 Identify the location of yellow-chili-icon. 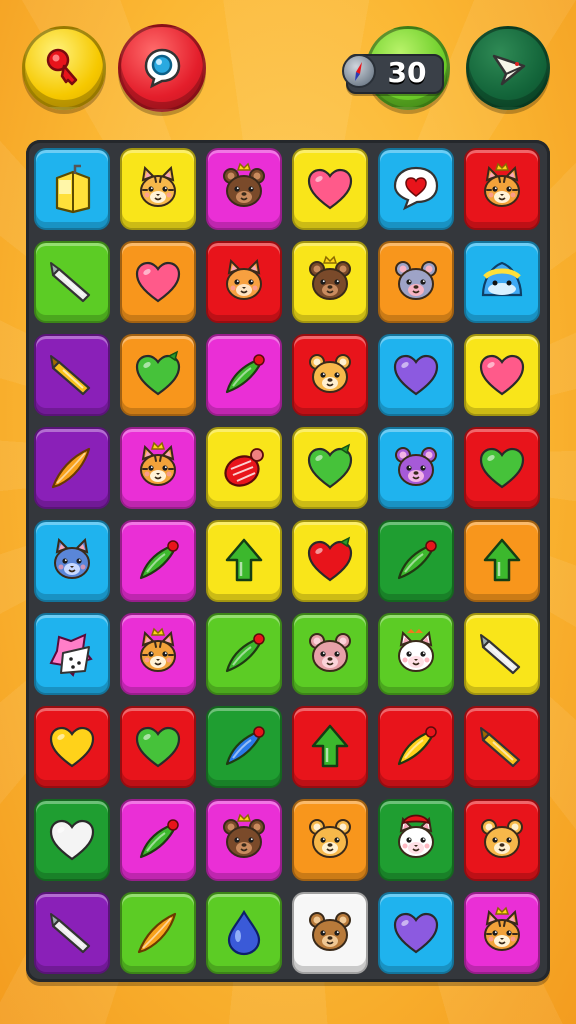
(417, 746).